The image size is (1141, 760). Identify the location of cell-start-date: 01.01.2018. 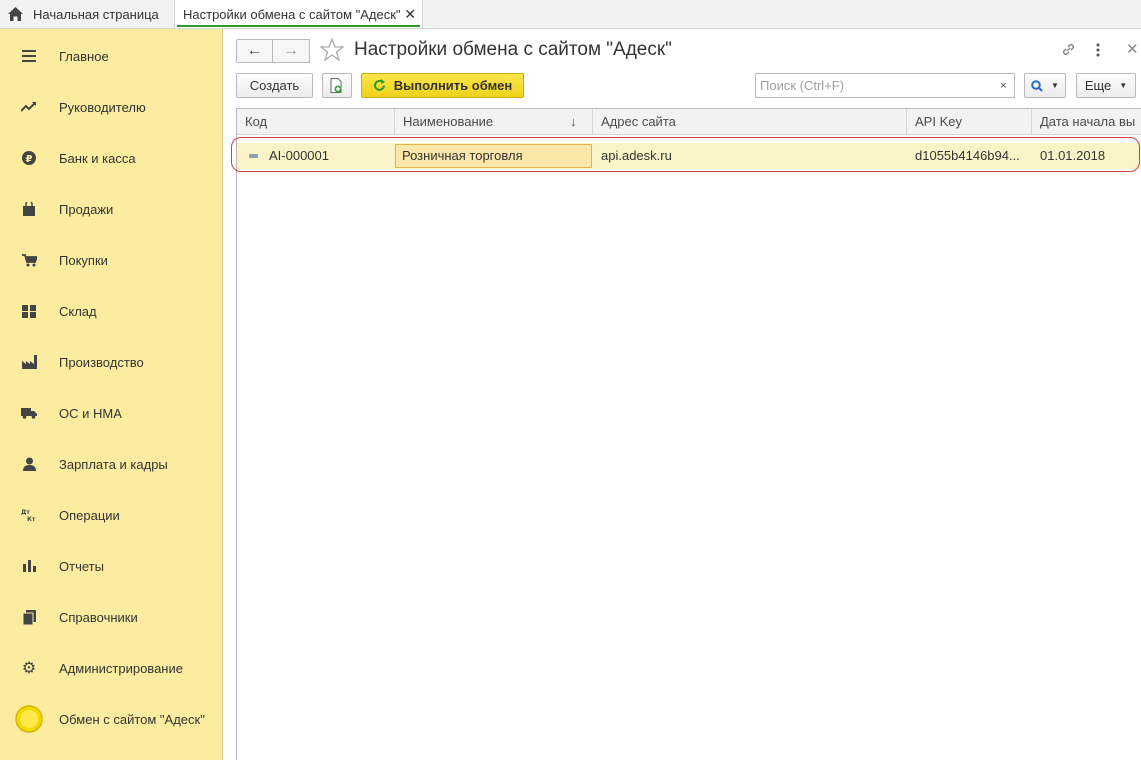
(1073, 155).